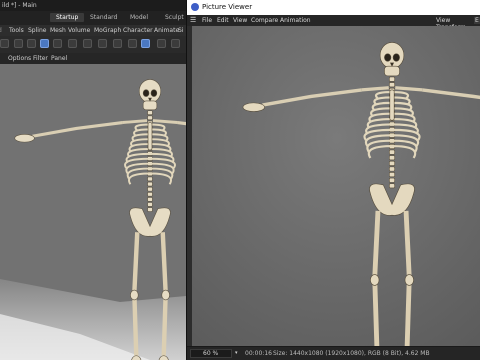 The height and width of the screenshot is (360, 480). I want to click on settings-tool-icon, so click(175, 43).